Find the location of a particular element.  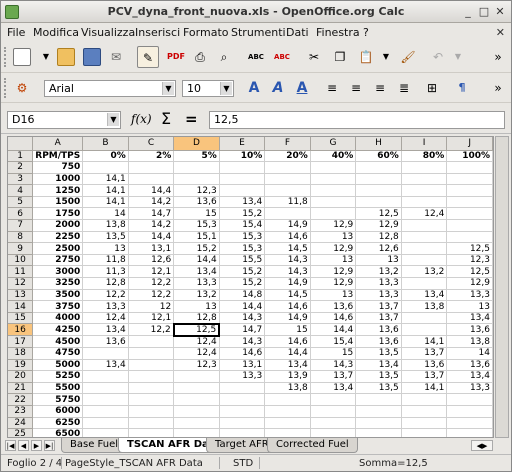

column-header-a: A is located at coordinates (58, 144).